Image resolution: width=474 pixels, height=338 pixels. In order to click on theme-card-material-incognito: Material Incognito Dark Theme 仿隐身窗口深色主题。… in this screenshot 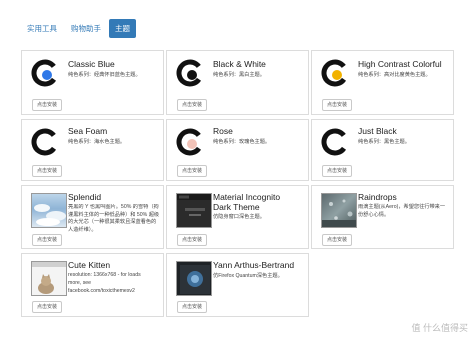, I will do `click(237, 217)`.